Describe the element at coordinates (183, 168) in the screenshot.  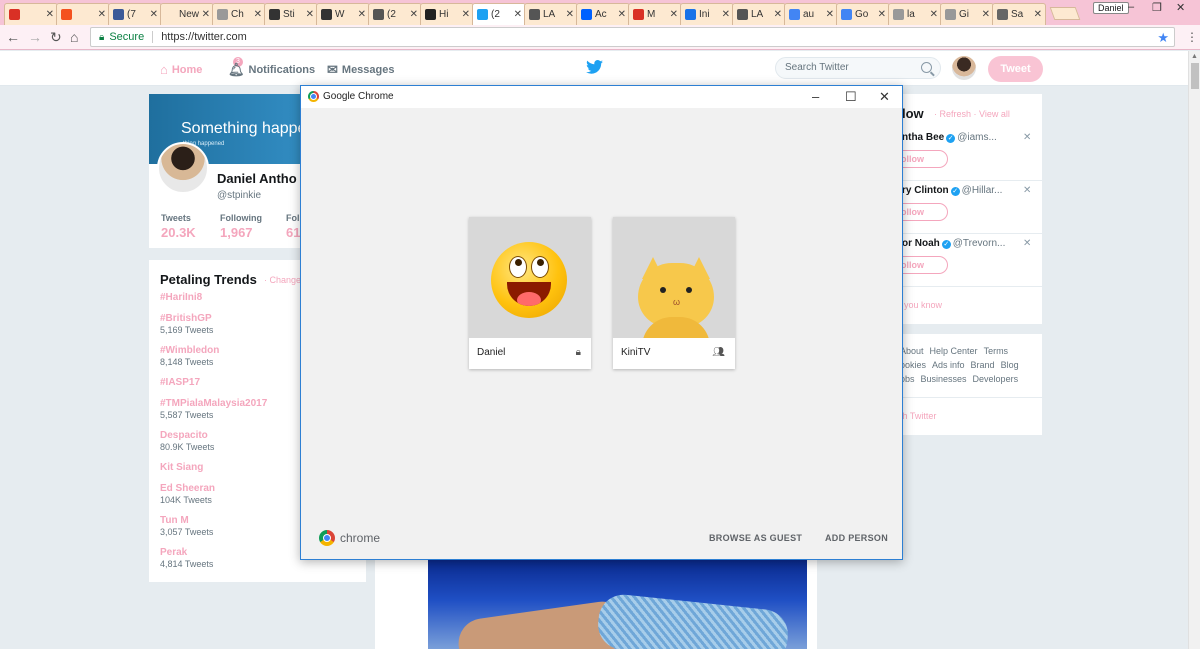
I see `profile-avatar` at that location.